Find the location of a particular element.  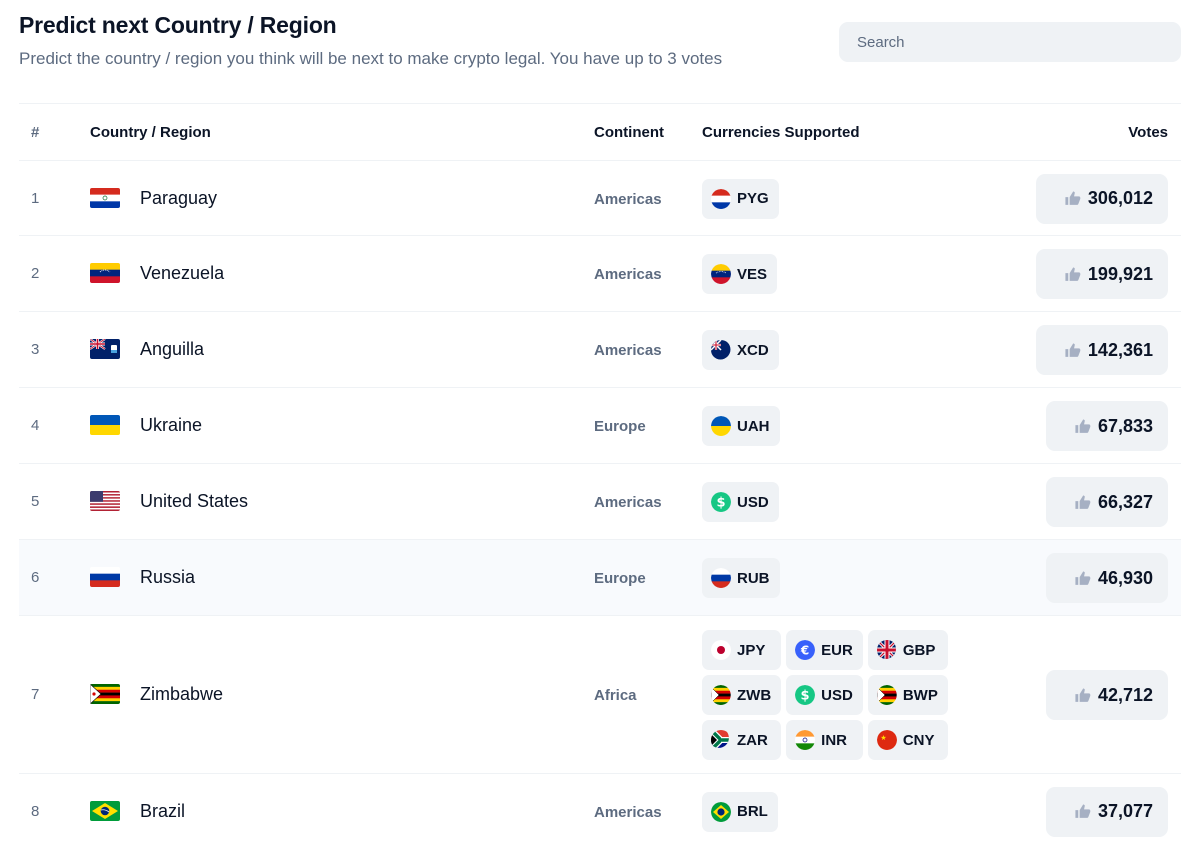

currency-code: BRL is located at coordinates (752, 811).